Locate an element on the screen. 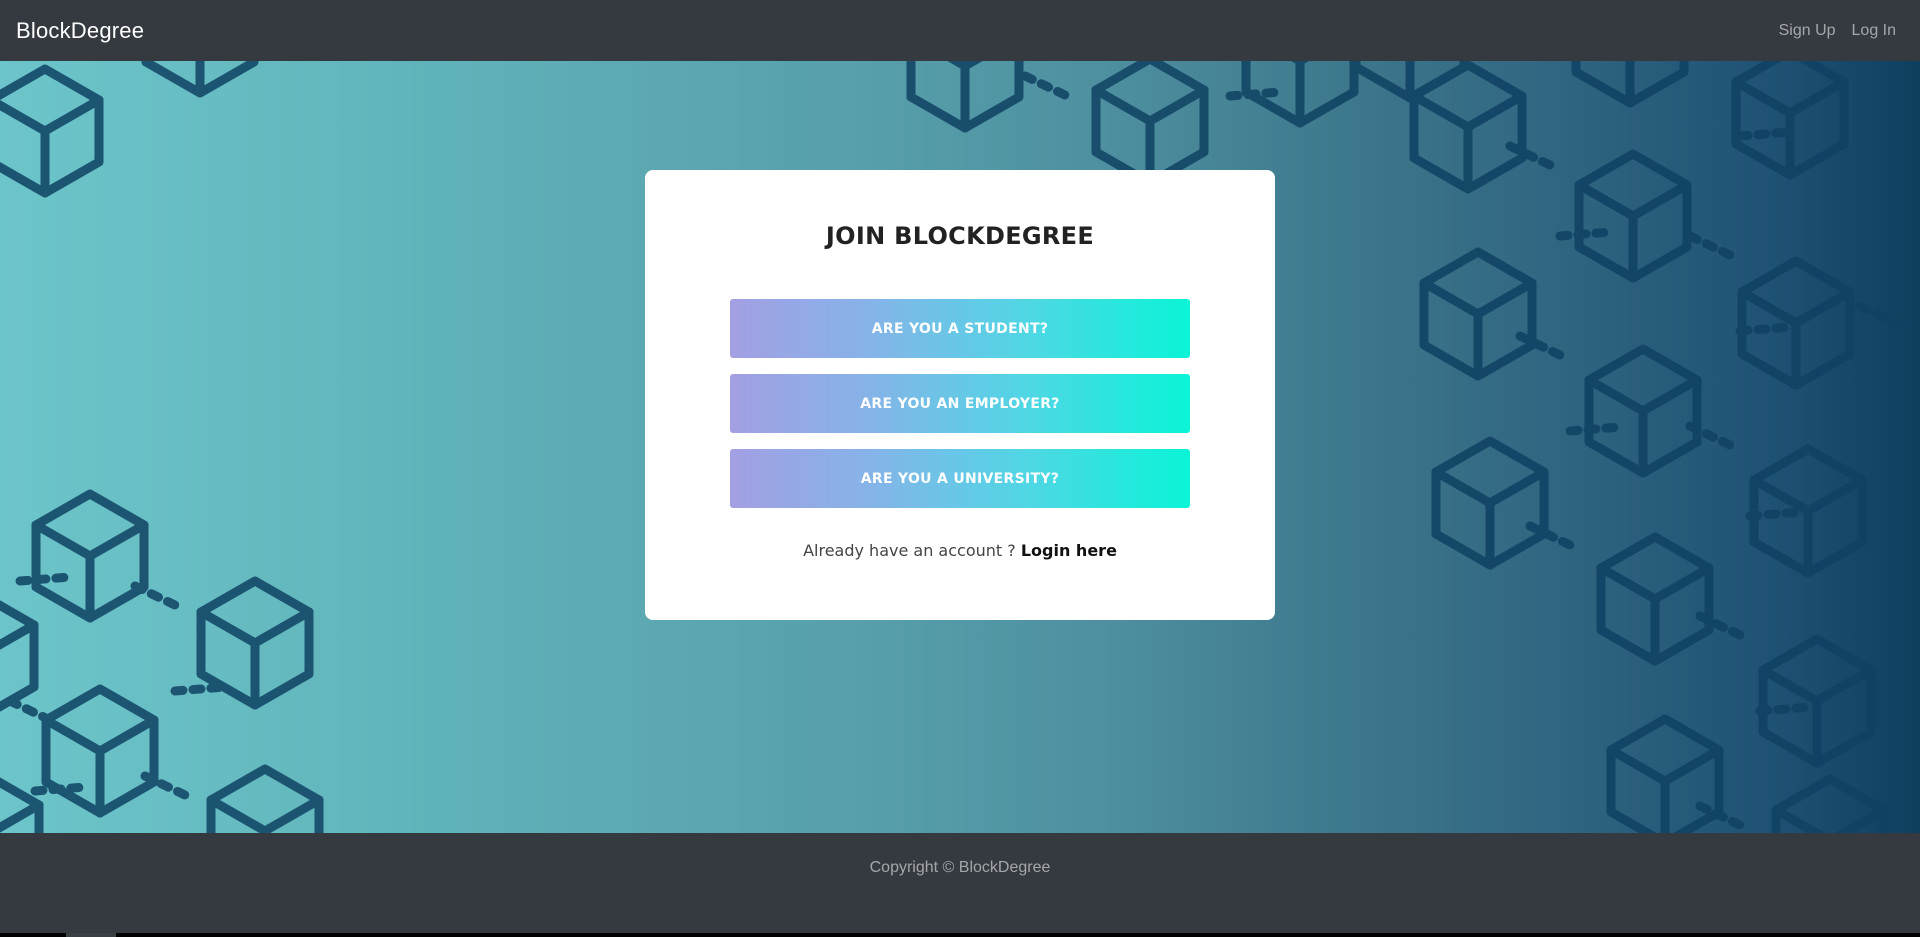 The image size is (1920, 937). log-in-link: Log In is located at coordinates (1874, 31).